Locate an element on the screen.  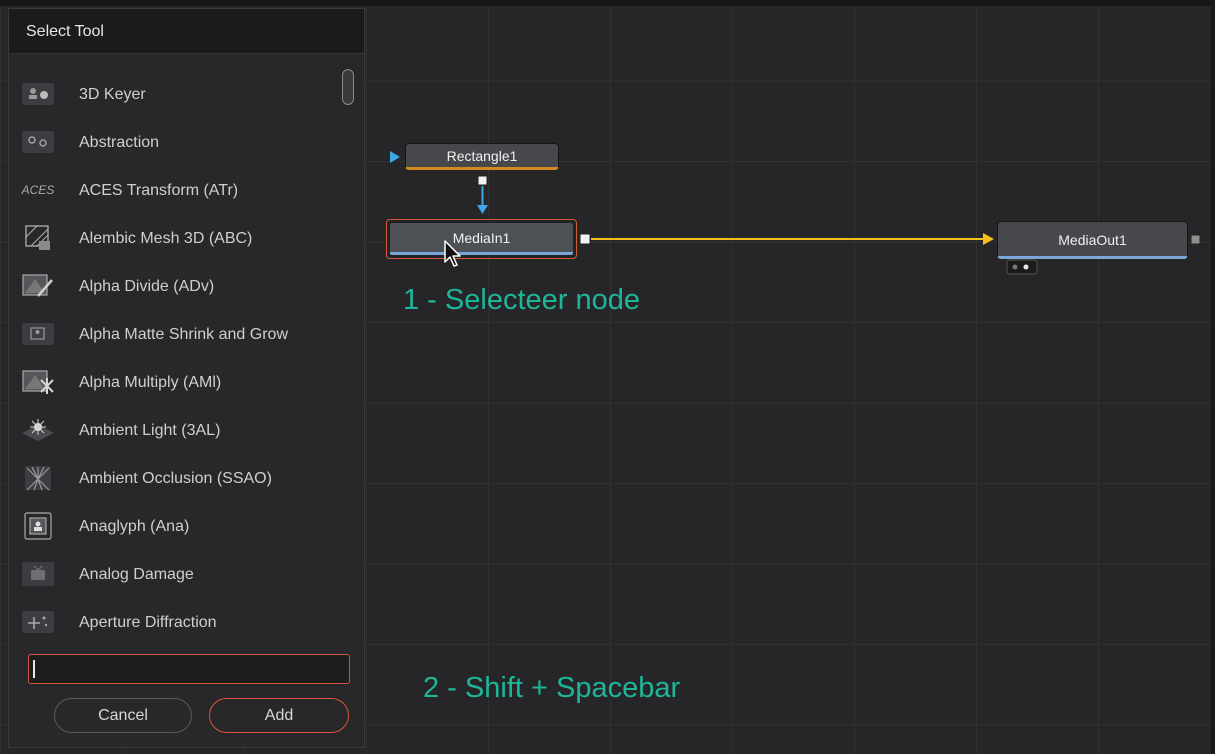
tool-item-label: Alpha Matte Shrink and Grow is located at coordinates (183, 334).